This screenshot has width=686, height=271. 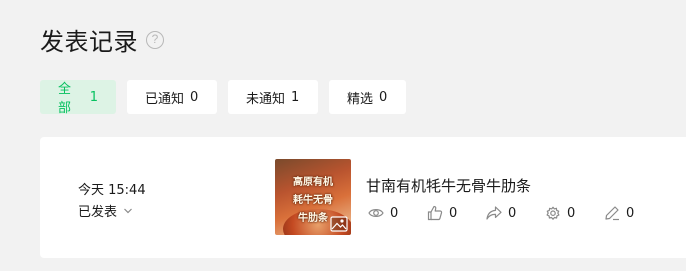 What do you see at coordinates (624, 213) in the screenshot?
I see `stat-comments: 0` at bounding box center [624, 213].